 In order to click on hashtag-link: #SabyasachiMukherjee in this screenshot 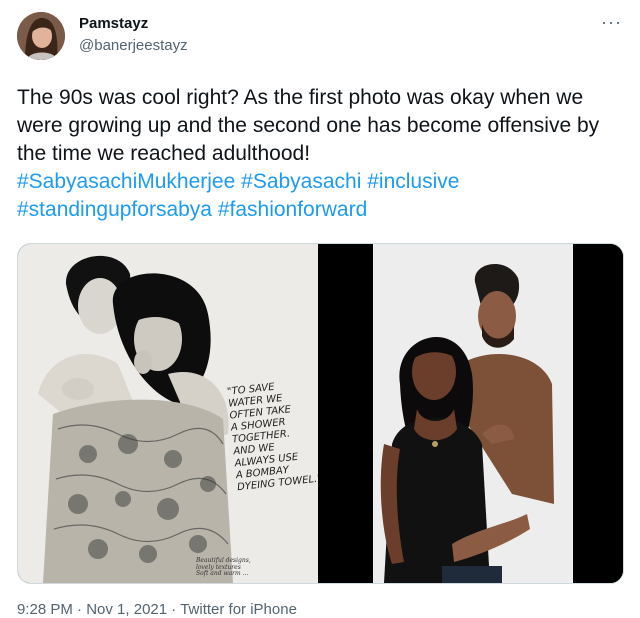, I will do `click(126, 181)`.